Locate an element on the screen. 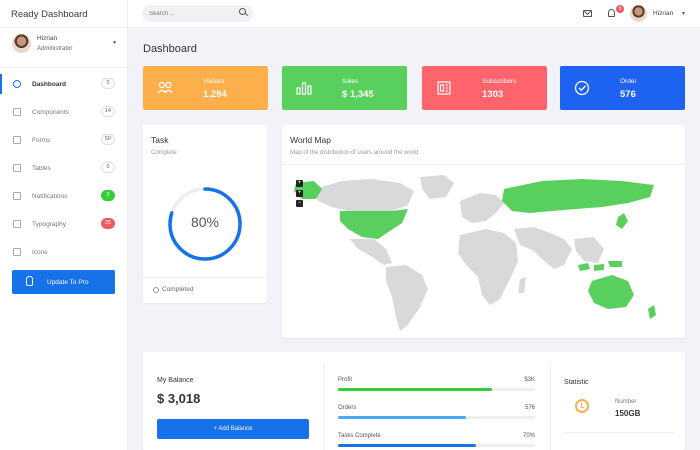  progress-label: Orders is located at coordinates (347, 408).